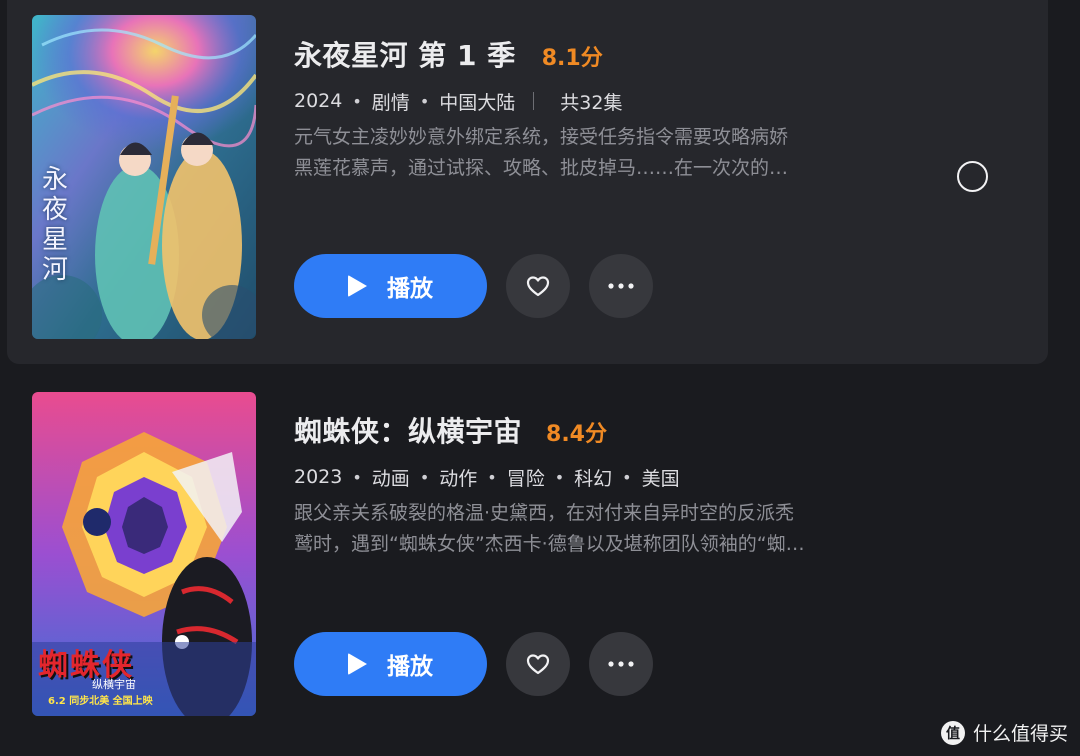  I want to click on show-score: 8.4分, so click(576, 434).